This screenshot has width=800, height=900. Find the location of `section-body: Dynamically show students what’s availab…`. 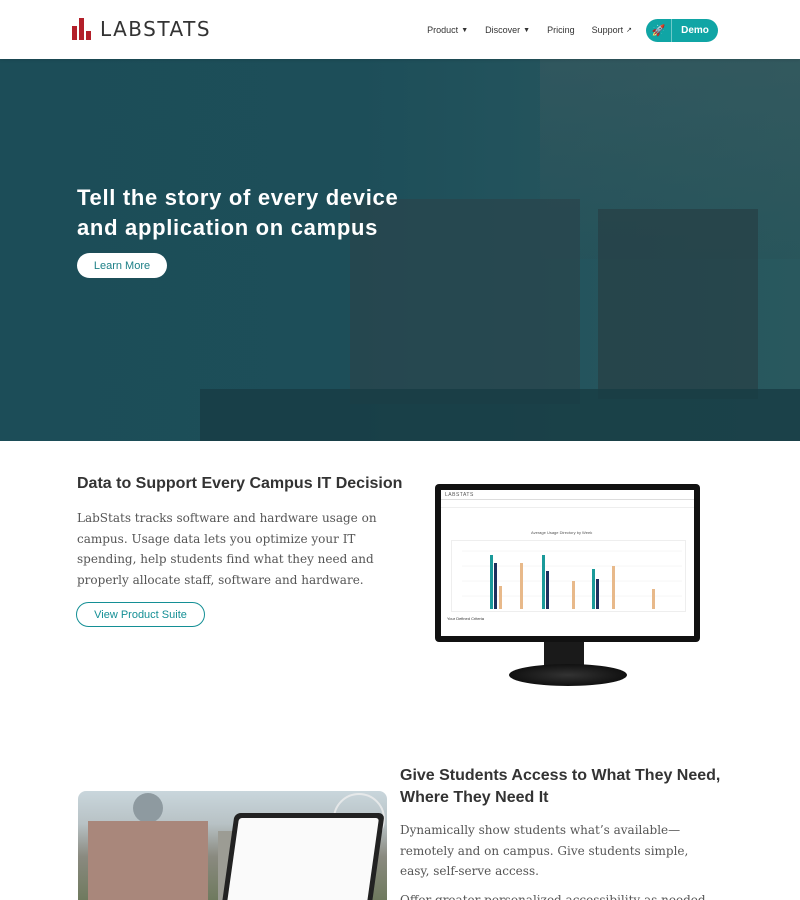

section-body: Dynamically show students what’s availab… is located at coordinates (544, 850).